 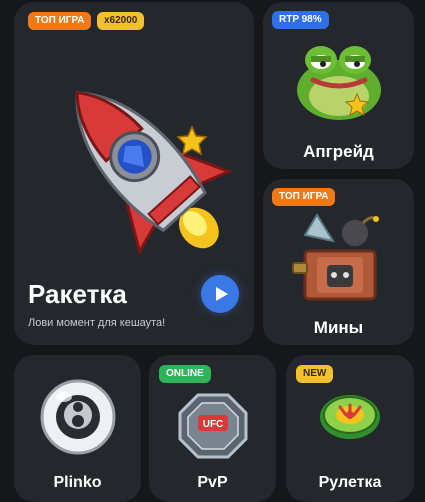 What do you see at coordinates (339, 83) in the screenshot?
I see `frog-image` at bounding box center [339, 83].